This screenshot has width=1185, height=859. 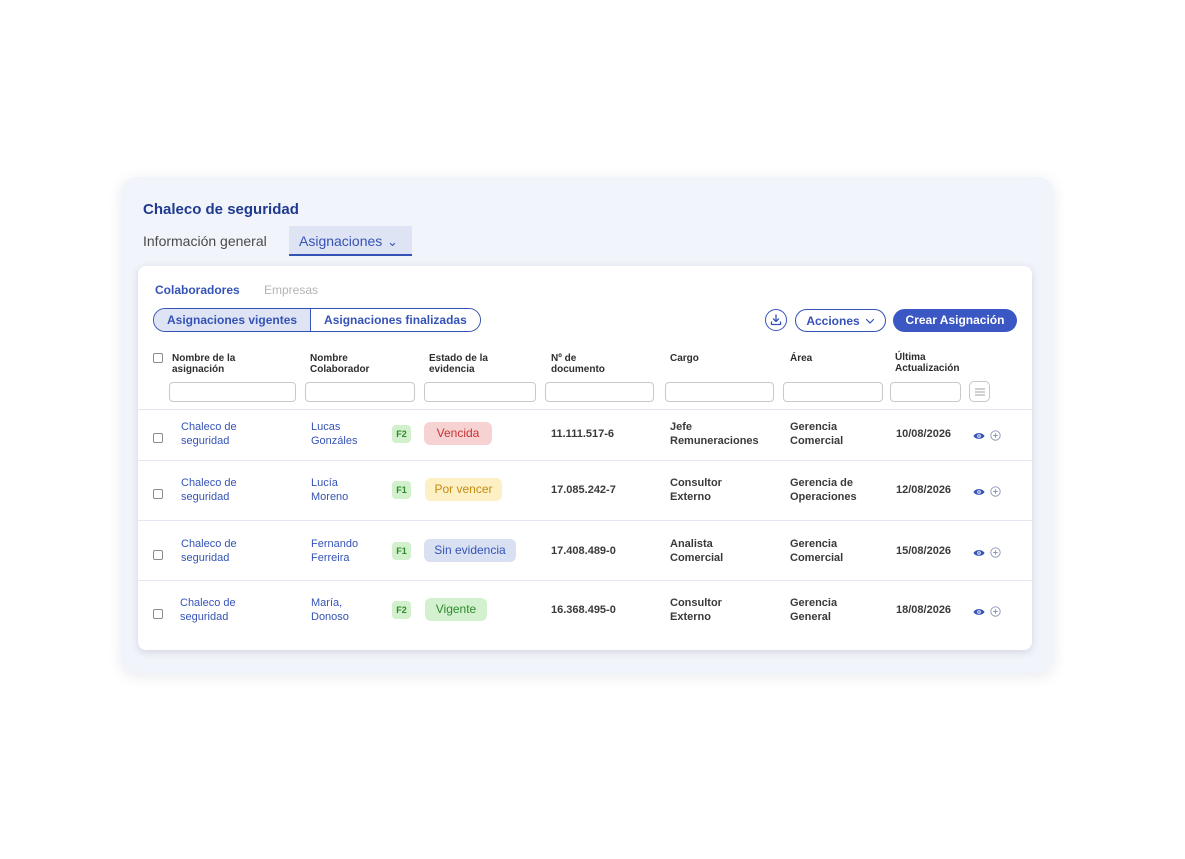 What do you see at coordinates (330, 558) in the screenshot?
I see `collaborator-name-link-line: Ferreira` at bounding box center [330, 558].